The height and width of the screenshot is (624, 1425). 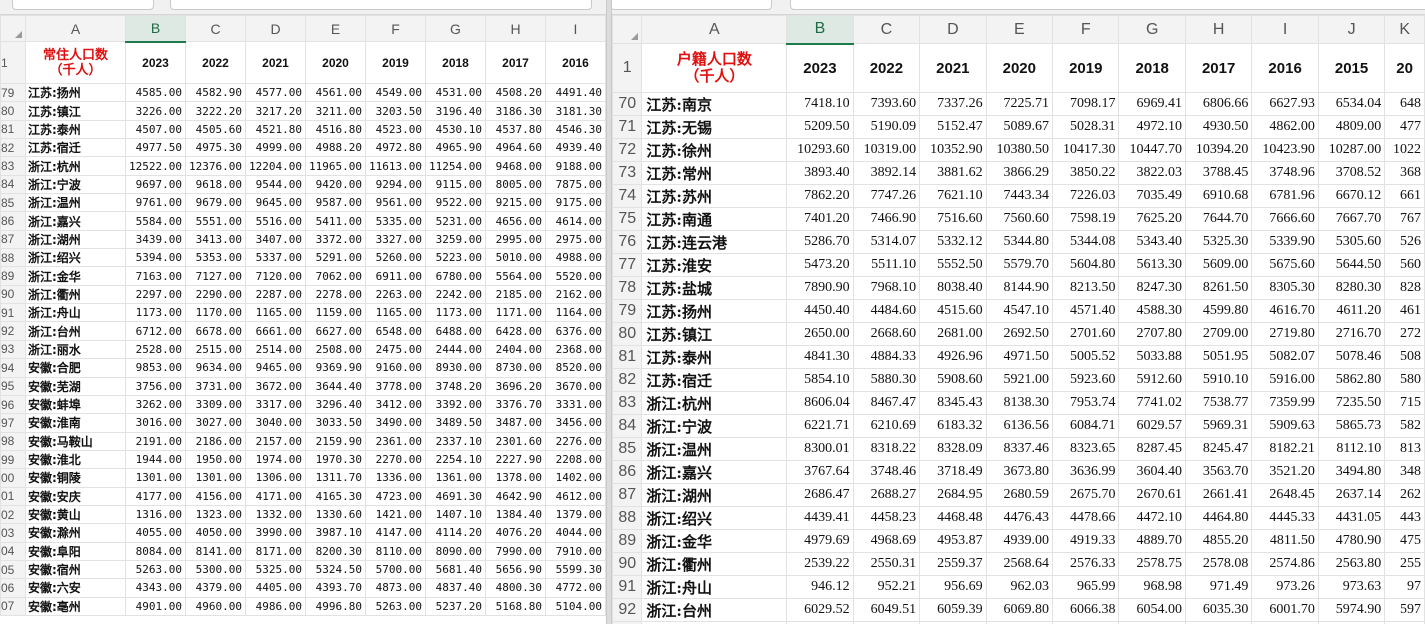 What do you see at coordinates (215, 221) in the screenshot?
I see `value-cell: 5551.00` at bounding box center [215, 221].